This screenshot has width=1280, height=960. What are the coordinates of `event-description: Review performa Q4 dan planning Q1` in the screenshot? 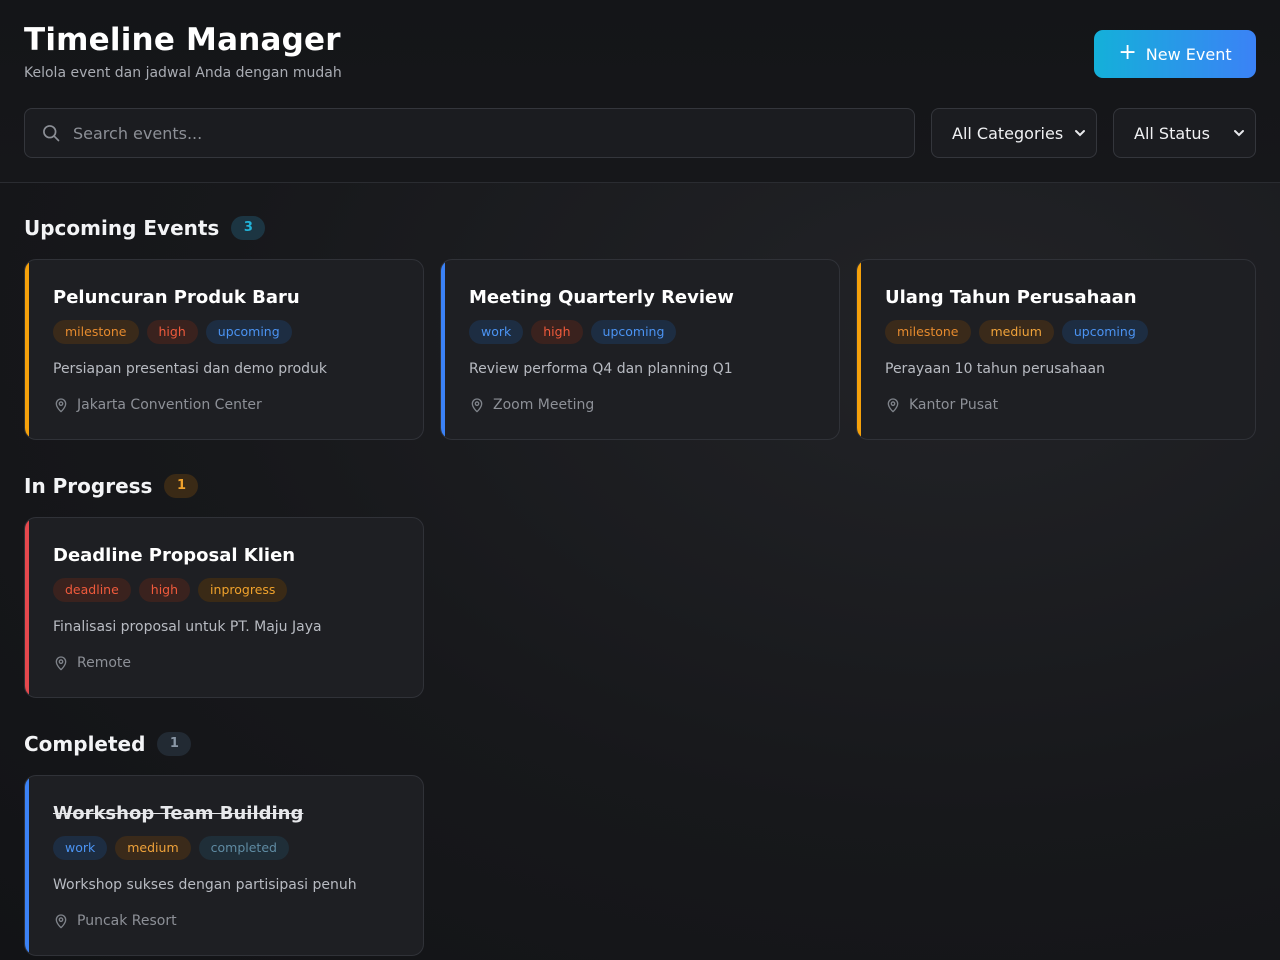 It's located at (601, 369).